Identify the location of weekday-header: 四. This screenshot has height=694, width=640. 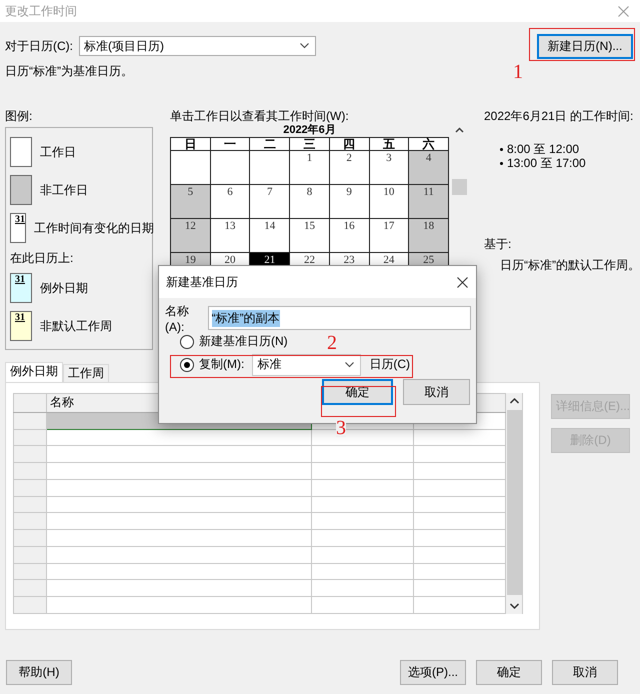
(349, 144).